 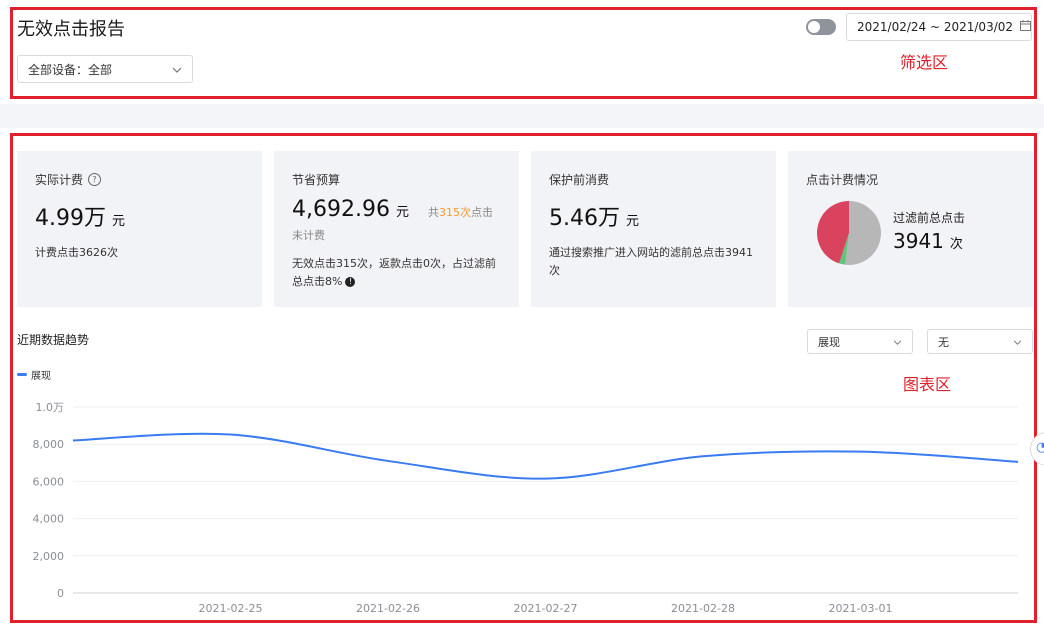 I want to click on date-range-picker: 2021/02/24 ~ 2021/03/02, so click(x=939, y=27).